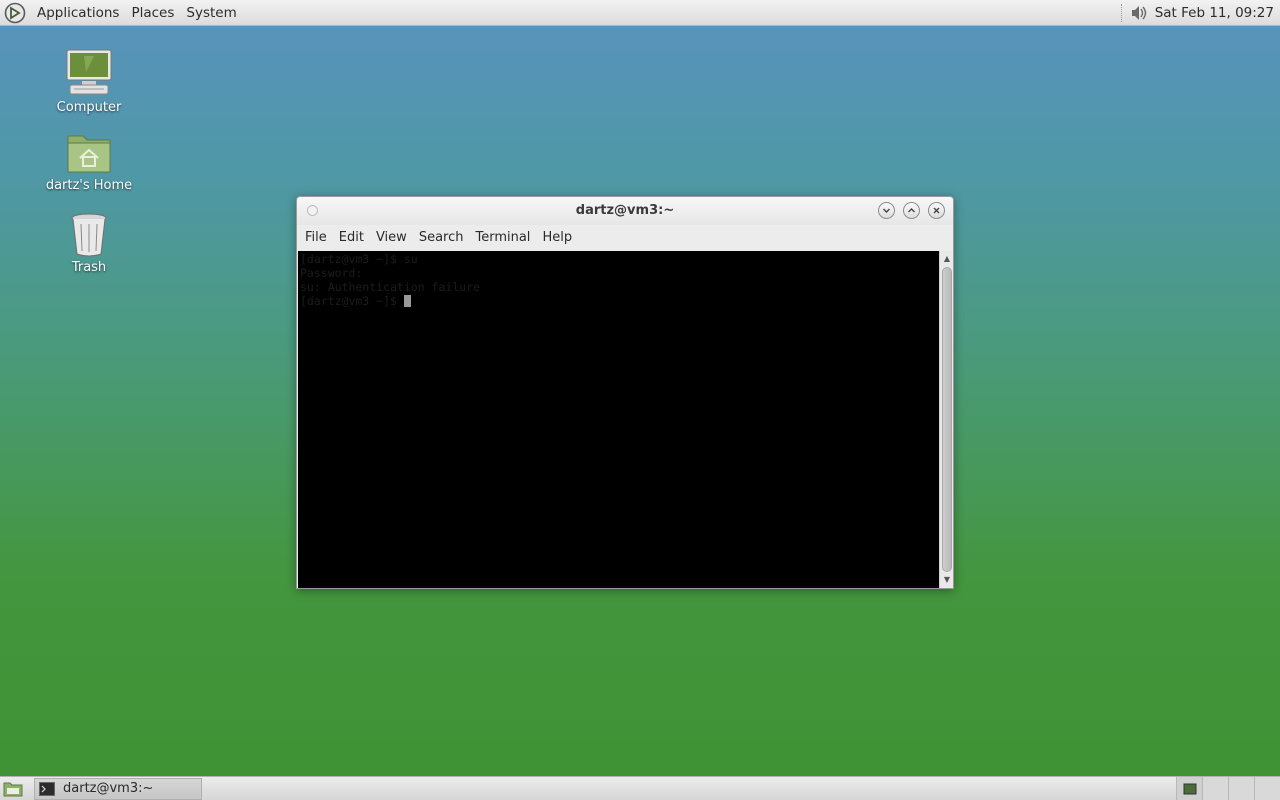  I want to click on menu-terminal: Terminal, so click(502, 237).